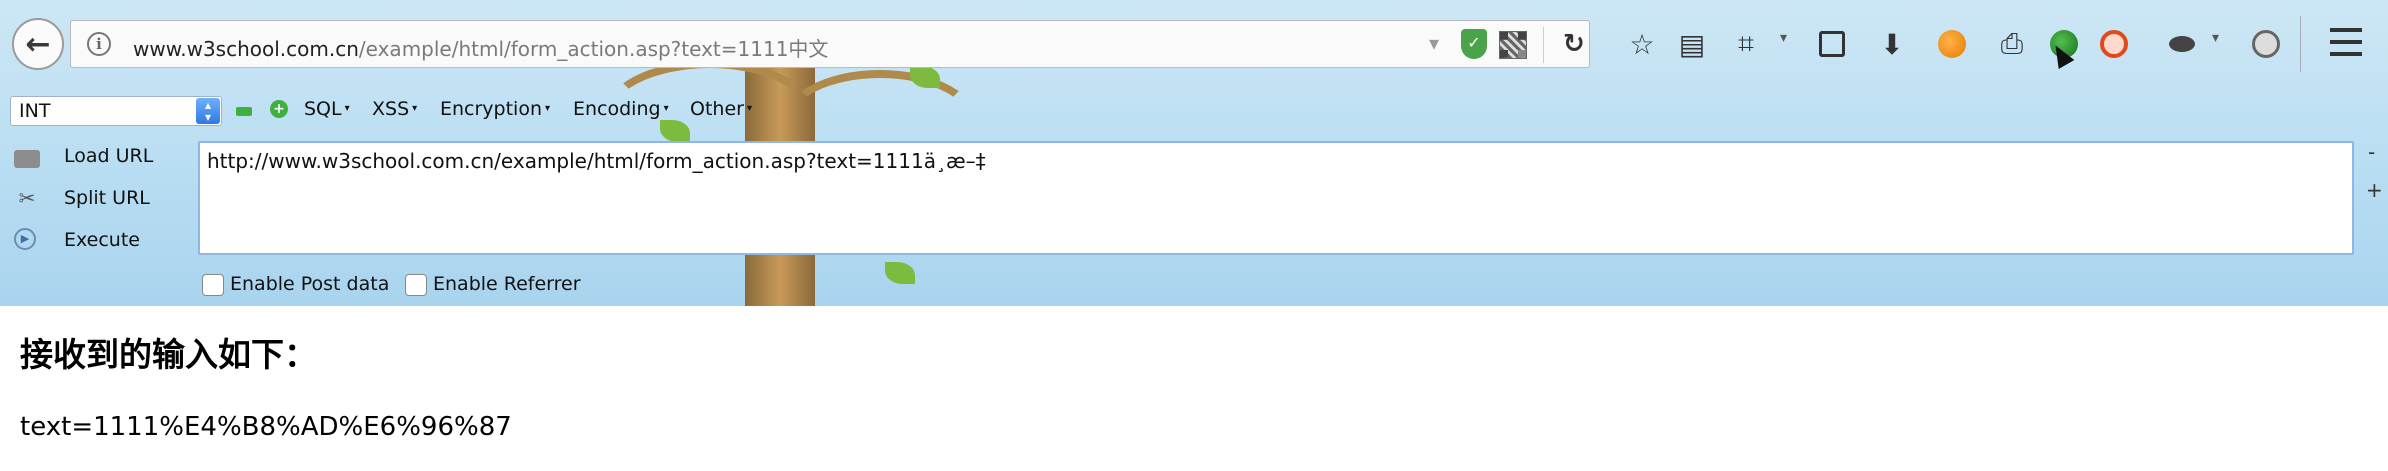  Describe the element at coordinates (35, 111) in the screenshot. I see `encoding-select-value: INT` at that location.